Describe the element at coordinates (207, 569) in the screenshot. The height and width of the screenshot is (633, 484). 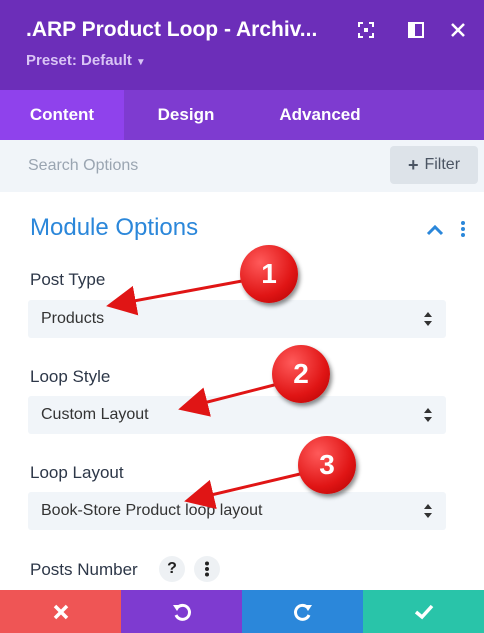
I see `field-options-icon` at that location.